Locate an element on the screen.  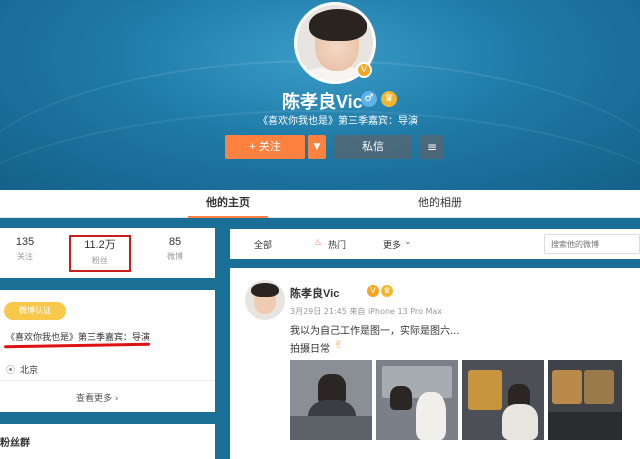
stat-posts-value: 85 is located at coordinates (175, 242).